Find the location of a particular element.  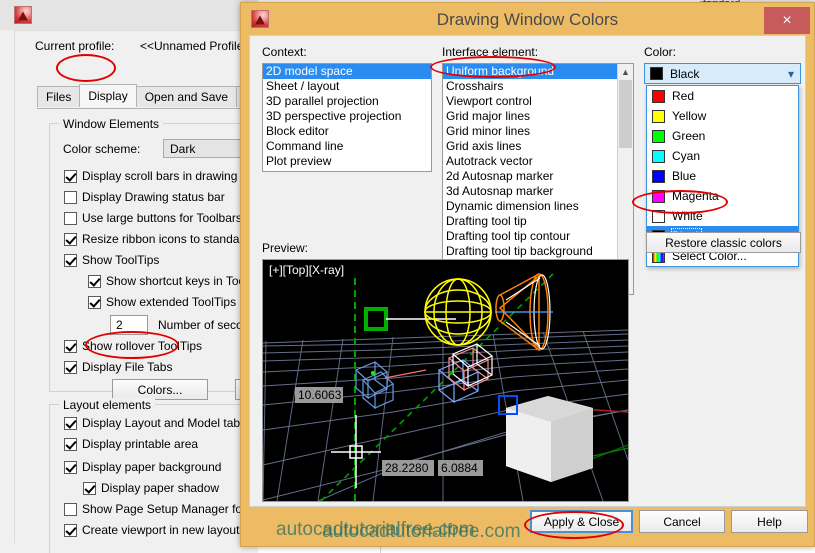

dwc-titlebar: Drawing Window Colors × is located at coordinates (527, 21).